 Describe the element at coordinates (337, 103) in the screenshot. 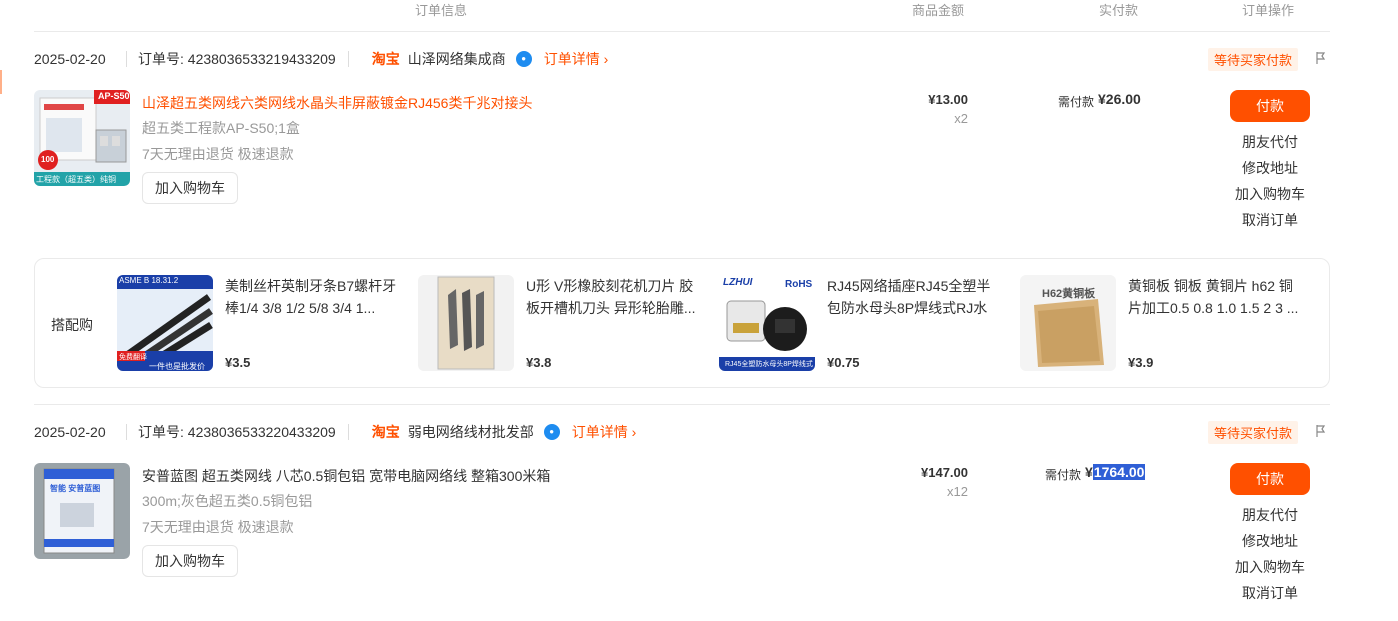

I see `product-title-link: 山泽超五类网线六类网线水晶头非屏蔽镀金RJ456类千兆对接头` at that location.